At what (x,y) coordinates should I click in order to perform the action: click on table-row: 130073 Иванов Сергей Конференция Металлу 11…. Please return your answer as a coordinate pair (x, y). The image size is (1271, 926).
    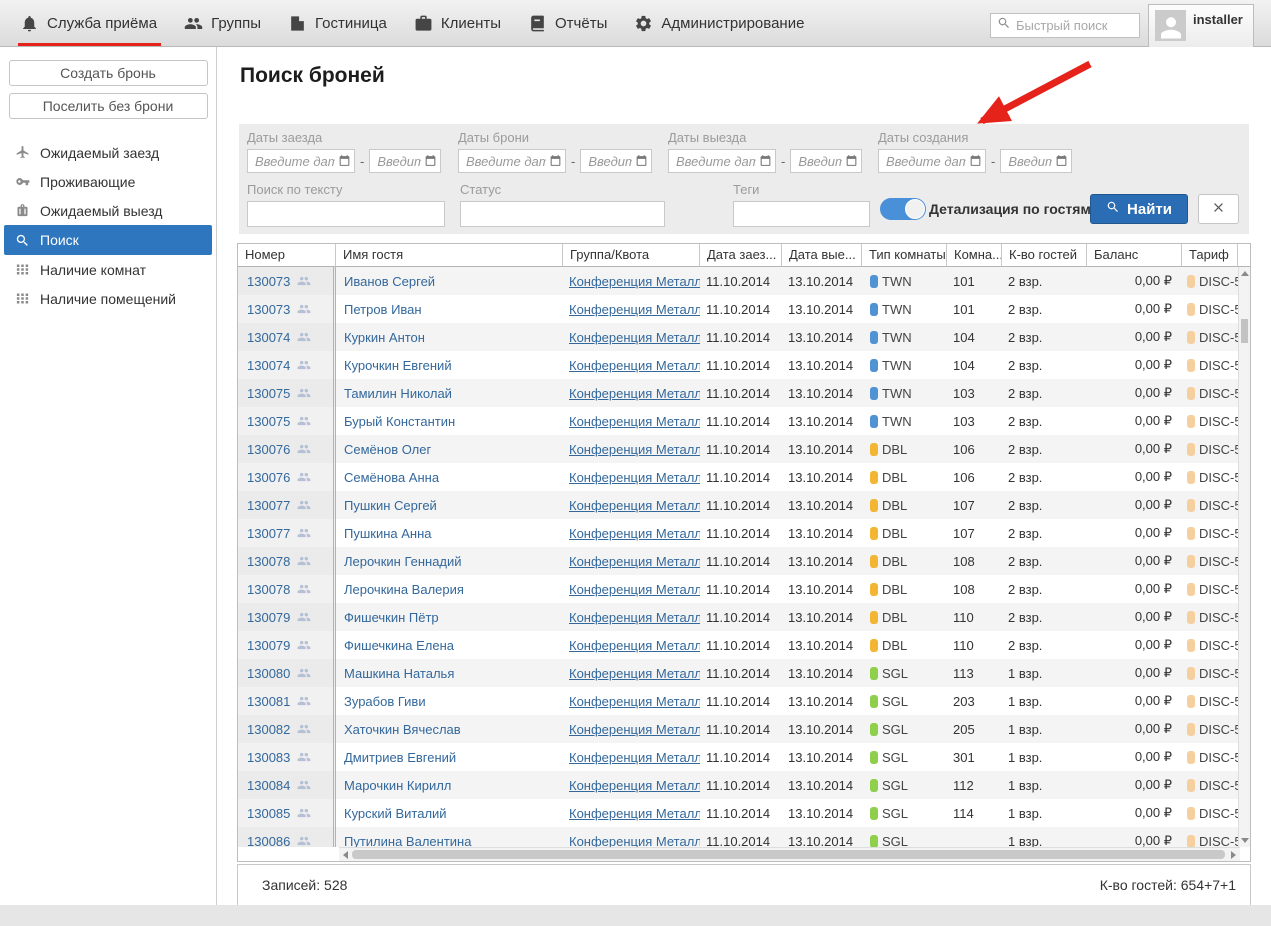
    Looking at the image, I should click on (738, 281).